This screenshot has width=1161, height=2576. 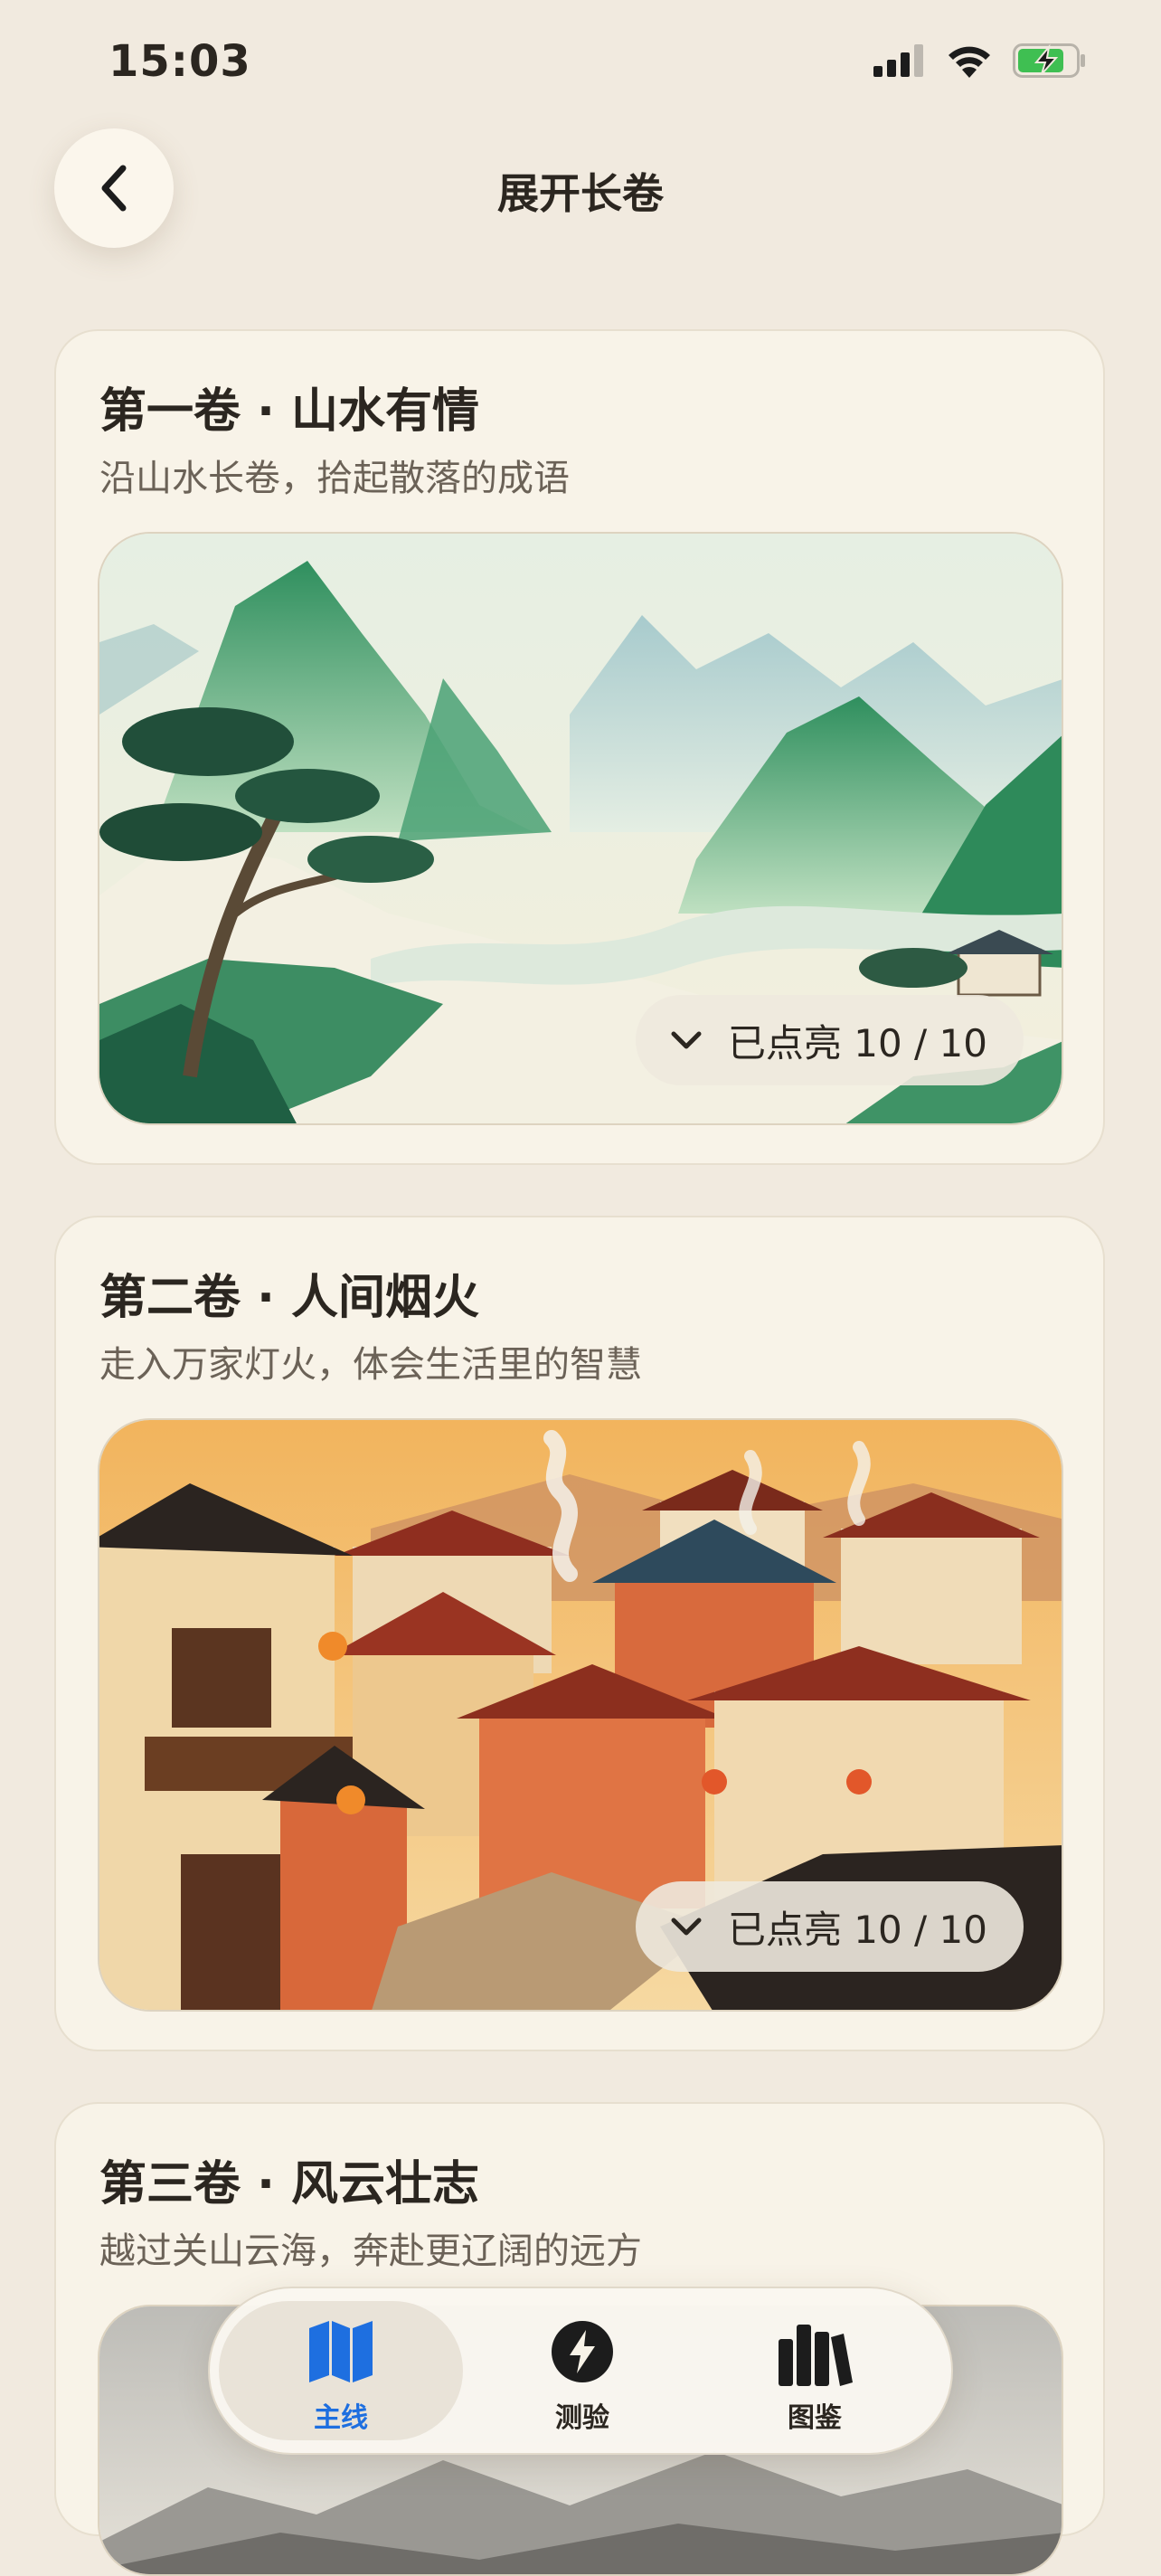 I want to click on bottom-tab-bar: 主线 测验 图鉴, so click(x=580, y=2371).